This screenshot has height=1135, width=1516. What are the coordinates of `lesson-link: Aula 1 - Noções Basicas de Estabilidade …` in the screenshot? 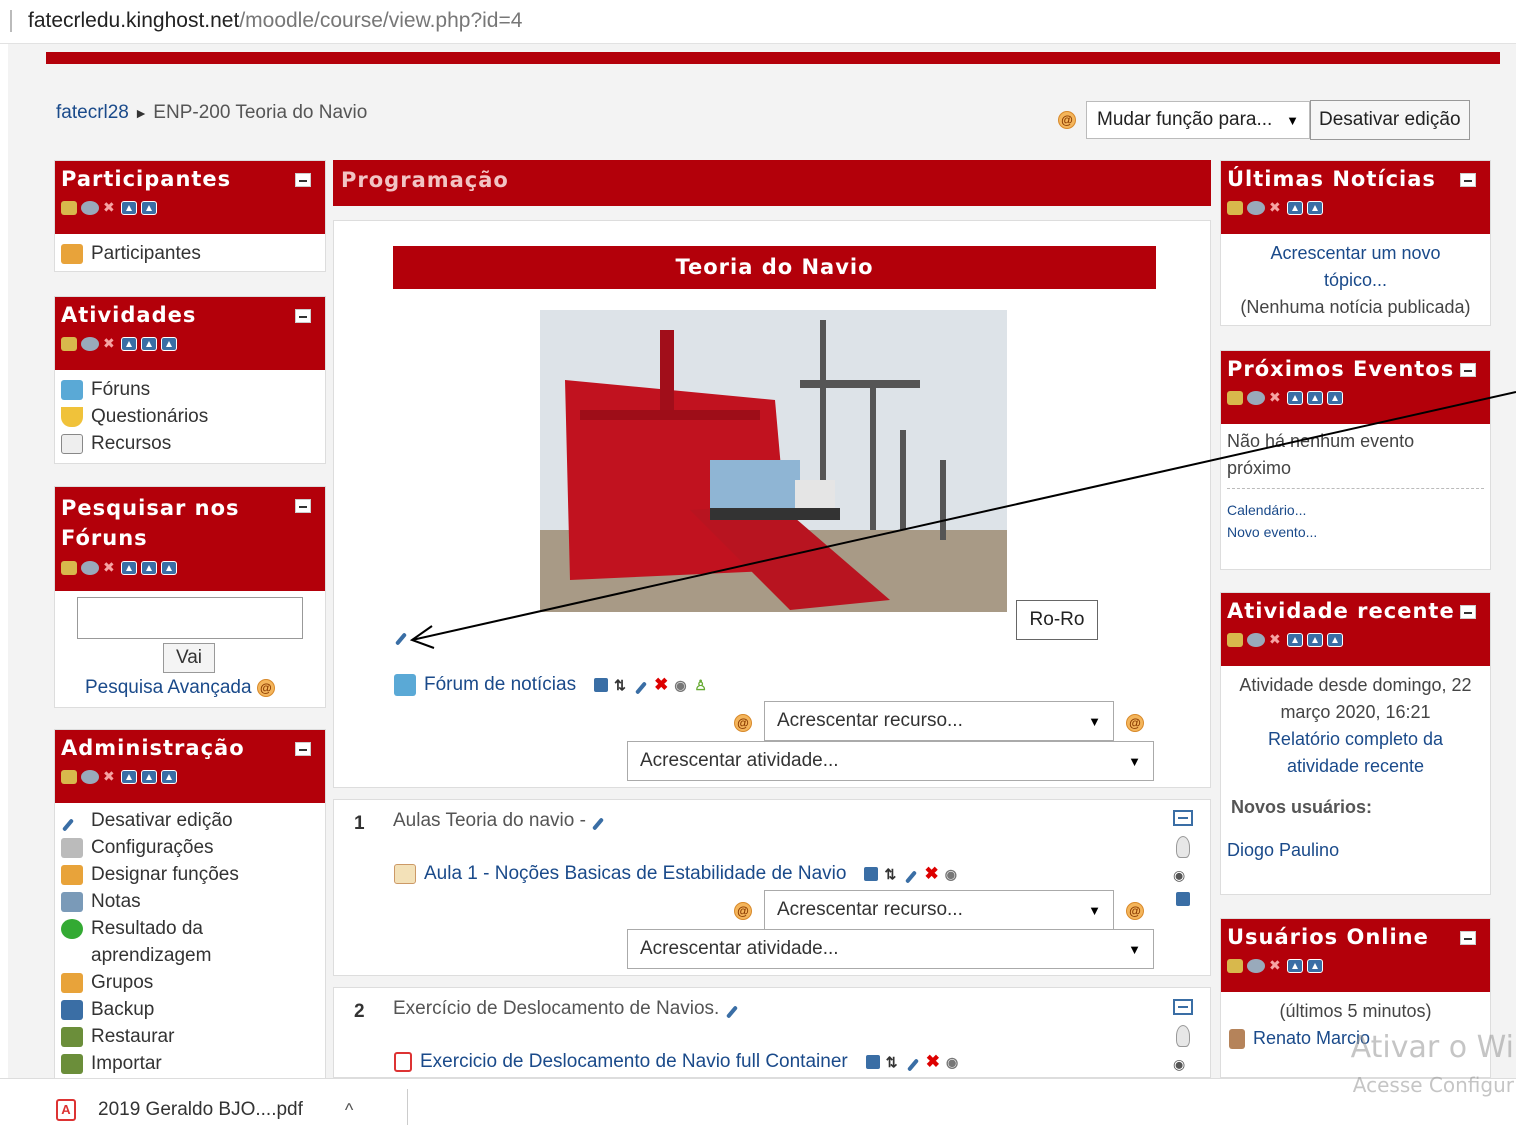 It's located at (635, 874).